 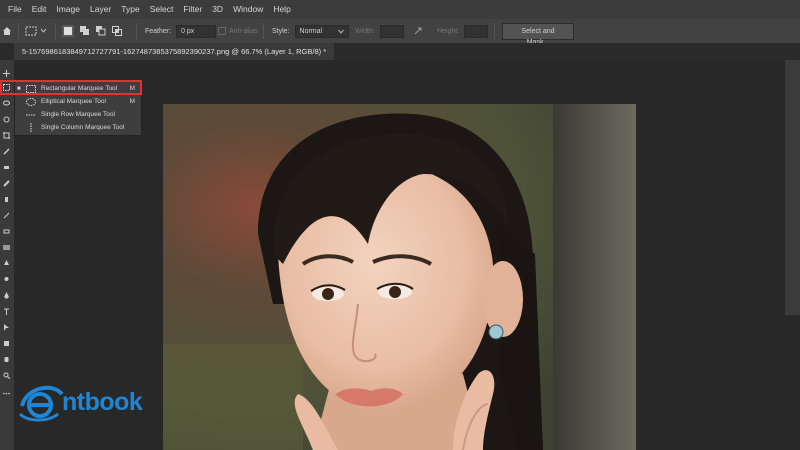 I want to click on logo-text: ntbook, so click(x=102, y=402).